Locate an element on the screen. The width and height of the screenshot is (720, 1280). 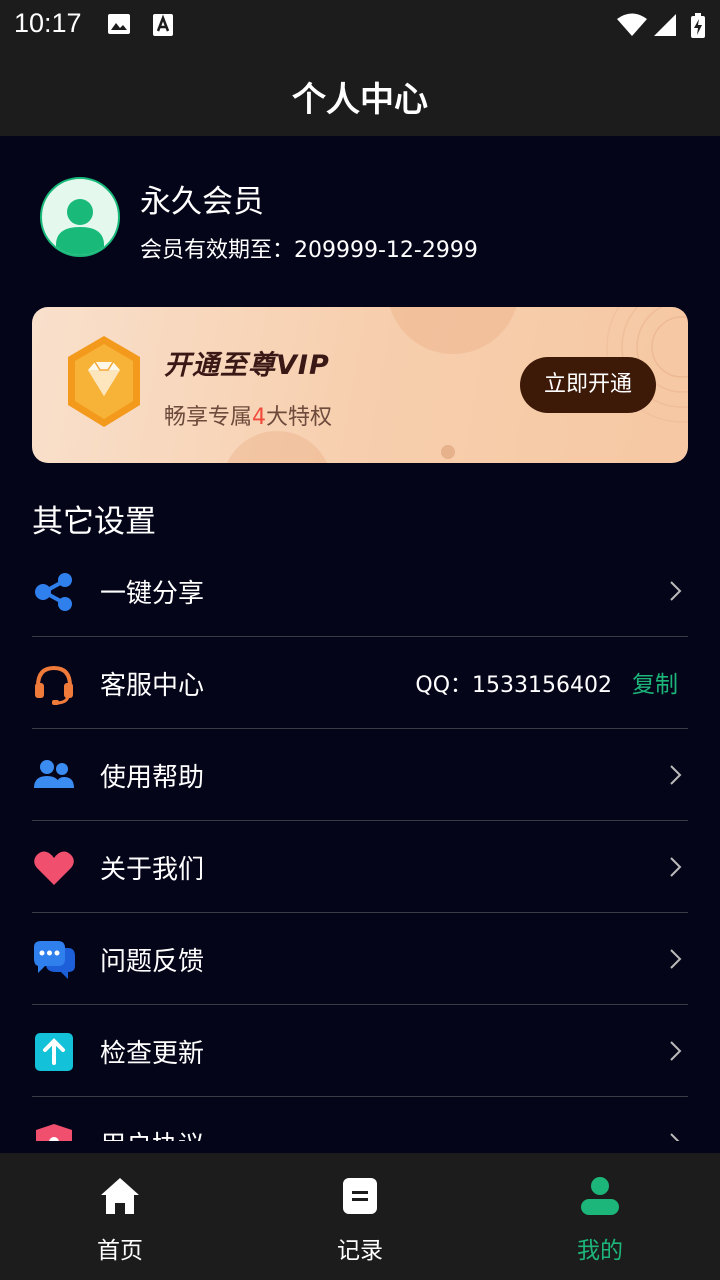
a-notification-icon is located at coordinates (163, 25).